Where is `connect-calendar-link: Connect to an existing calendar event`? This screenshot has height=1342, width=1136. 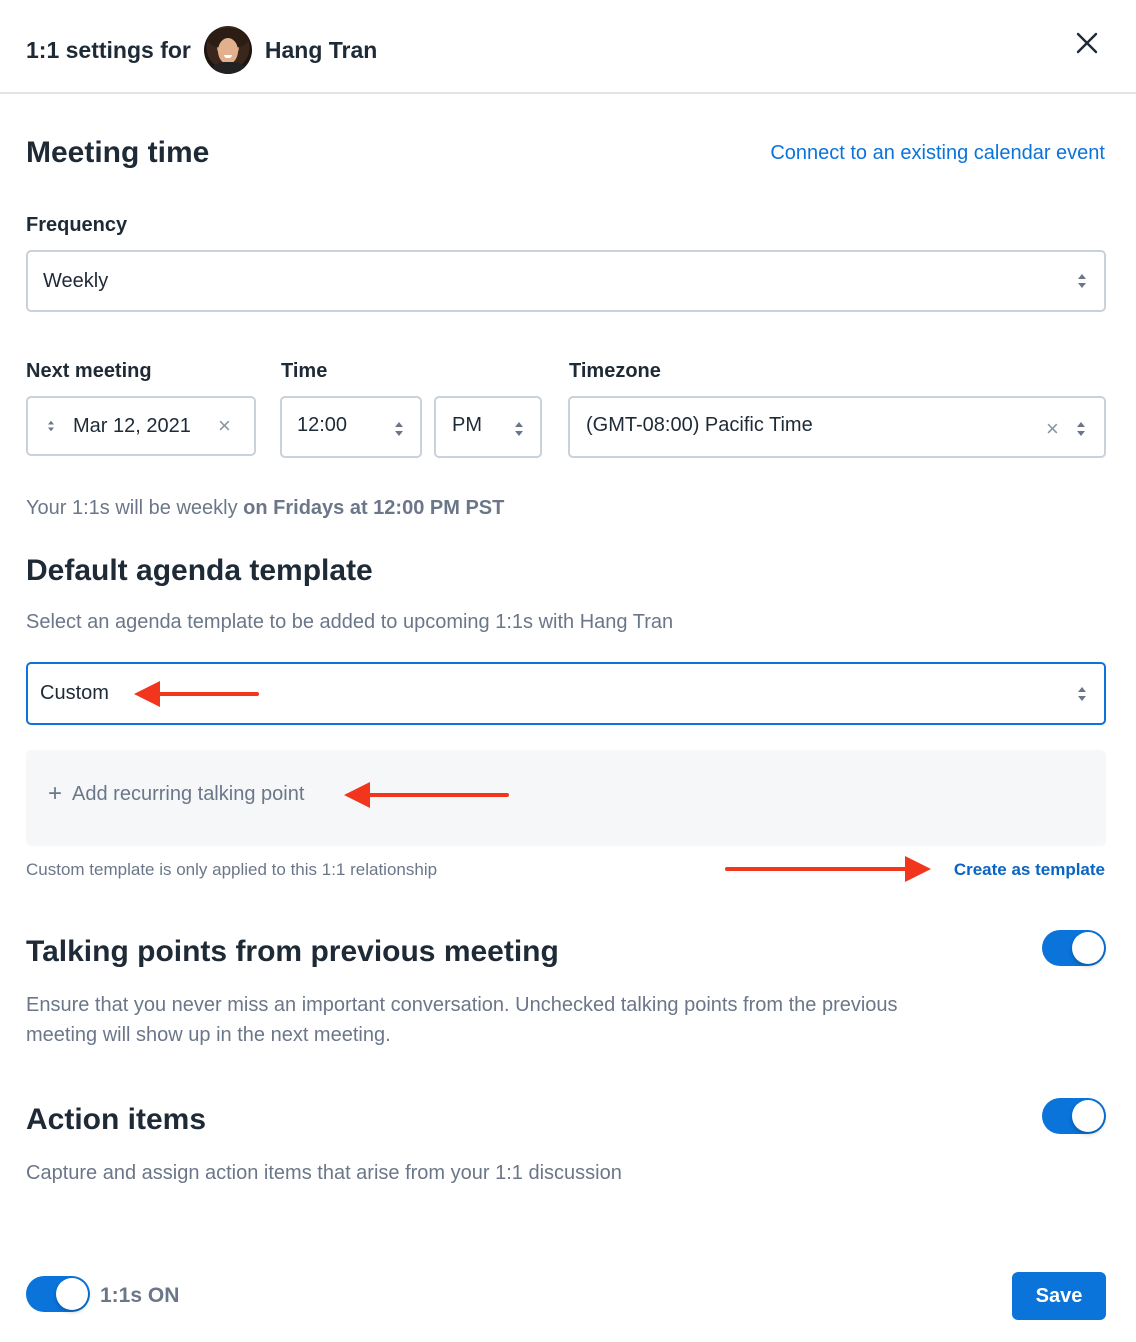
connect-calendar-link: Connect to an existing calendar event is located at coordinates (937, 153).